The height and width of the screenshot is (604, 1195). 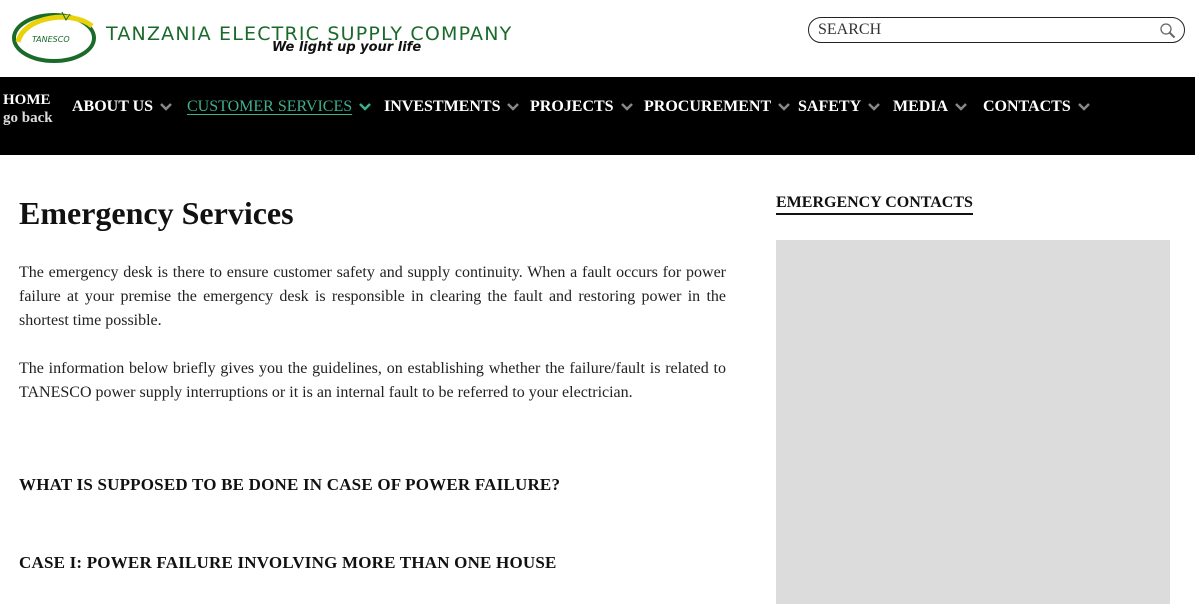 I want to click on emergency-contacts-title: EMERGENCY CONTACTS, so click(x=874, y=204).